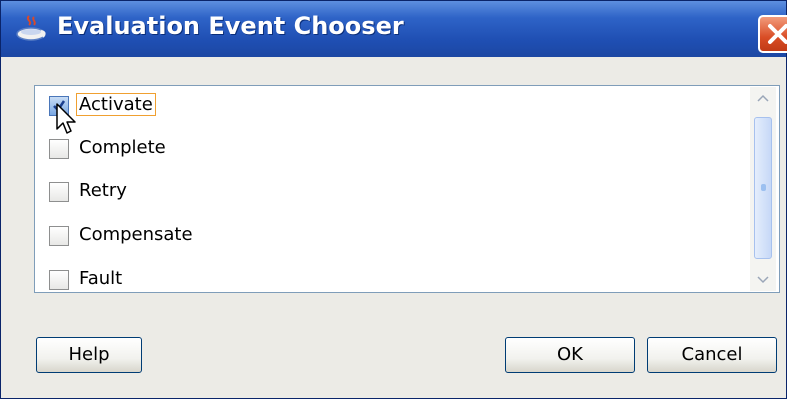 This screenshot has width=787, height=399. I want to click on event-label-complete: Complete, so click(122, 147).